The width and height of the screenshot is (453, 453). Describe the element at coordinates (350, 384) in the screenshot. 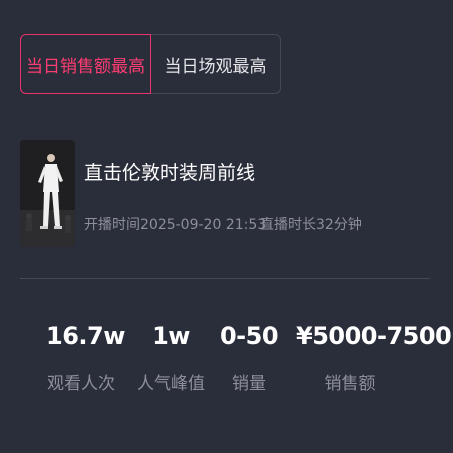

I see `stat-label: 销售额` at that location.